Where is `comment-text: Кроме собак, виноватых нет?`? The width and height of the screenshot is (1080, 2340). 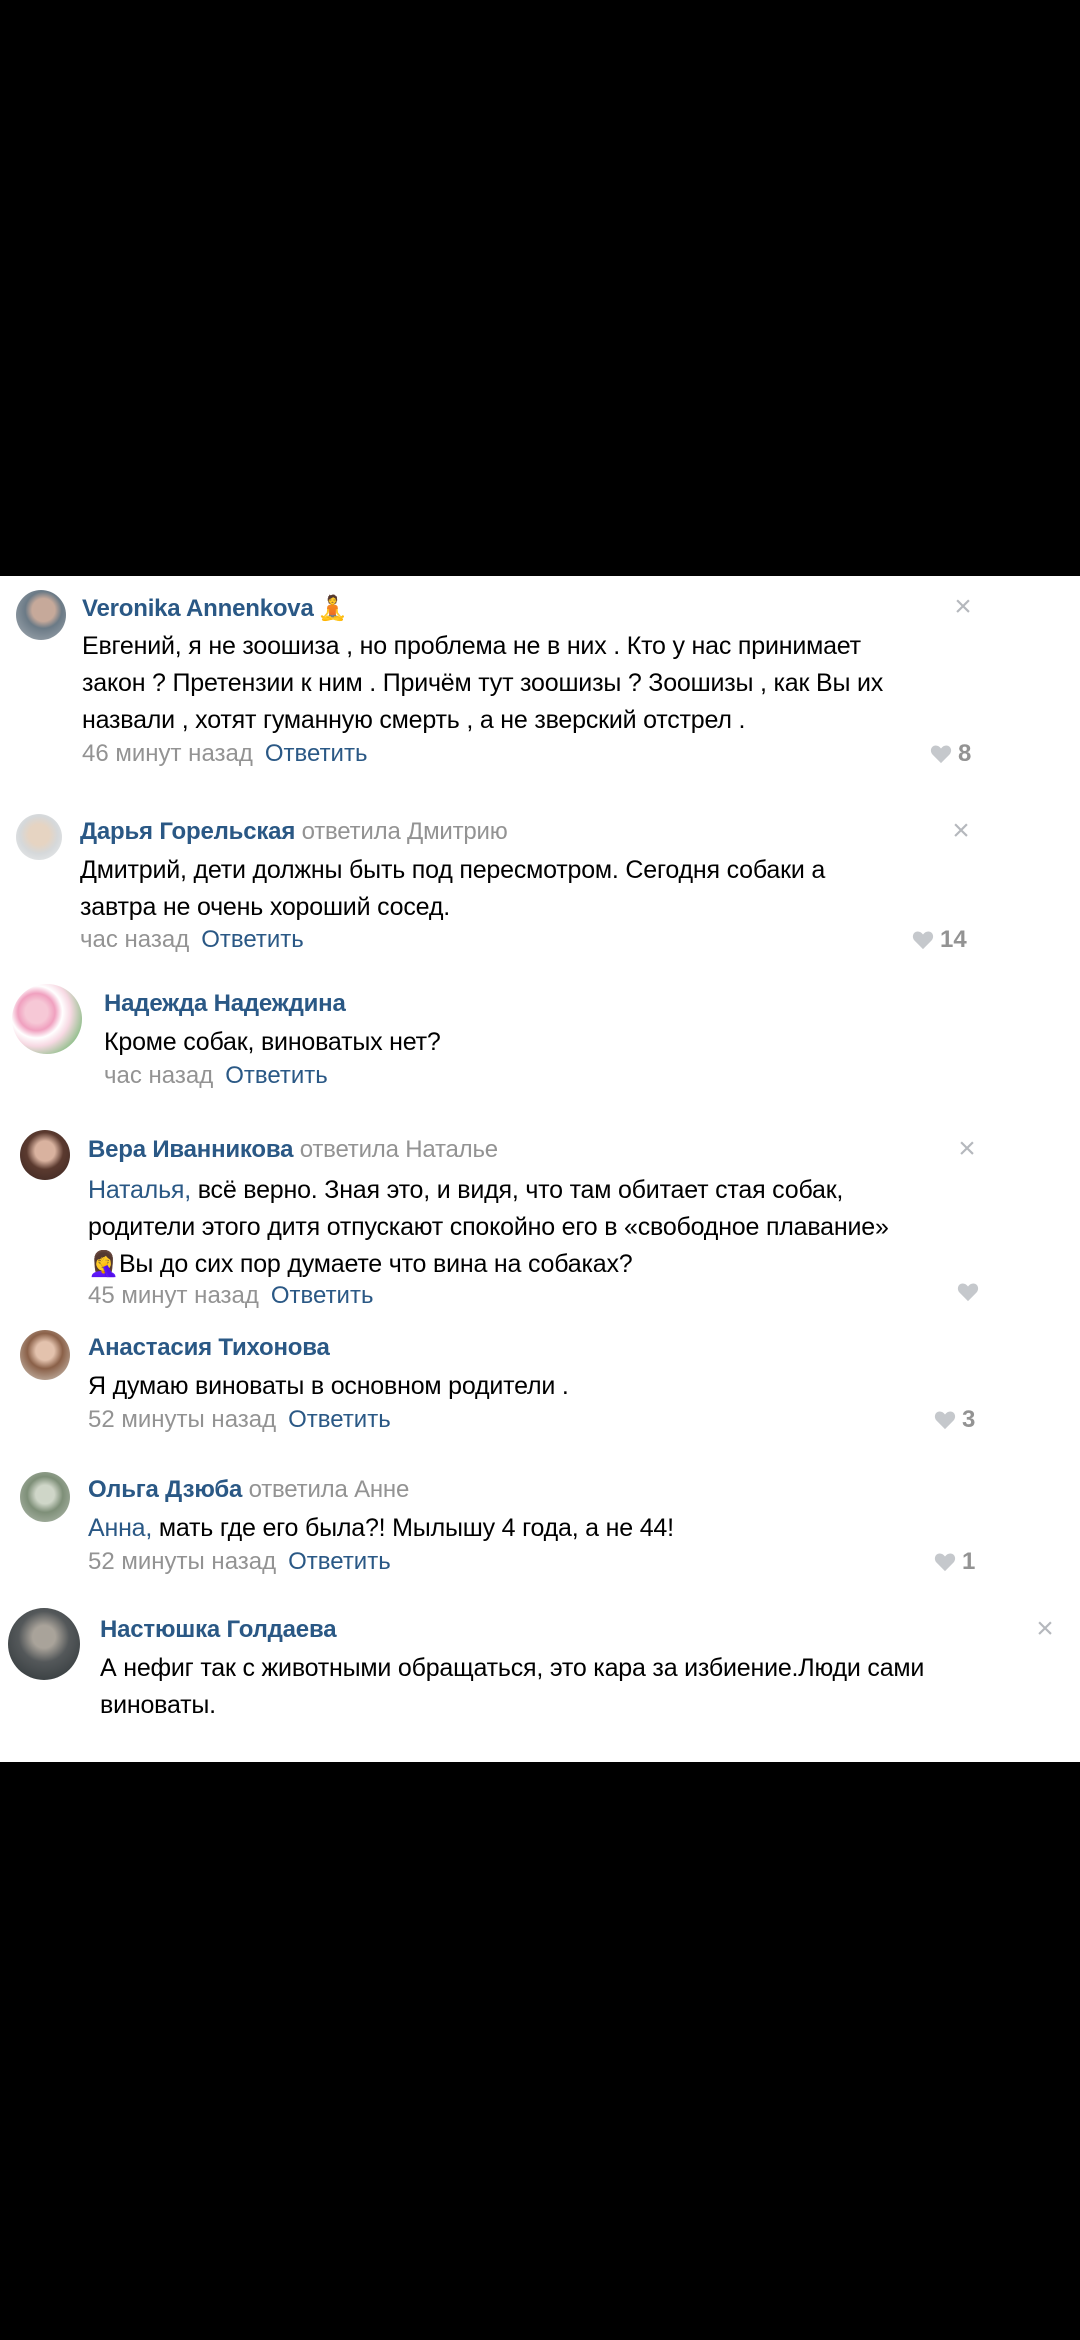 comment-text: Кроме собак, виноватых нет? is located at coordinates (272, 1042).